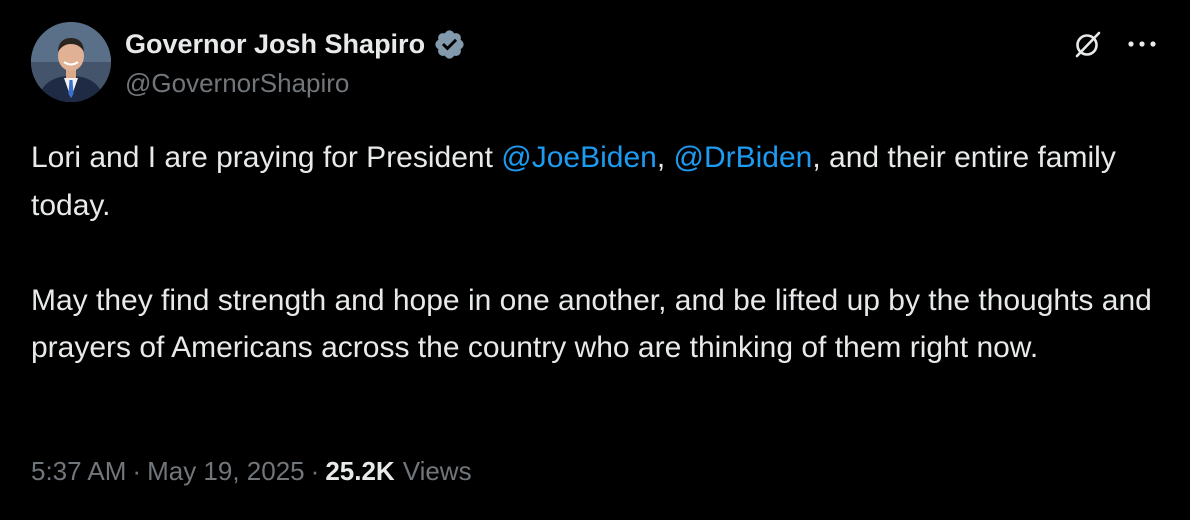  I want to click on avatar-image, so click(71, 62).